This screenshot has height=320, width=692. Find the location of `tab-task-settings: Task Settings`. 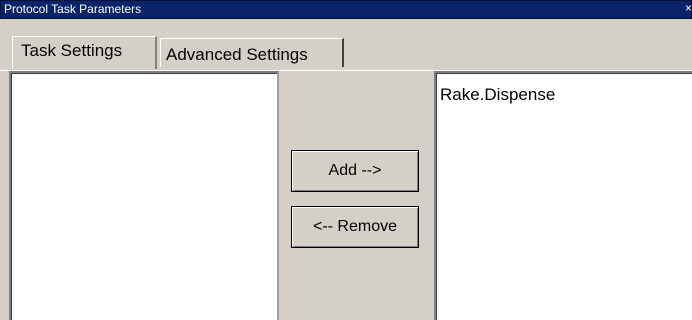

tab-task-settings: Task Settings is located at coordinates (84, 52).